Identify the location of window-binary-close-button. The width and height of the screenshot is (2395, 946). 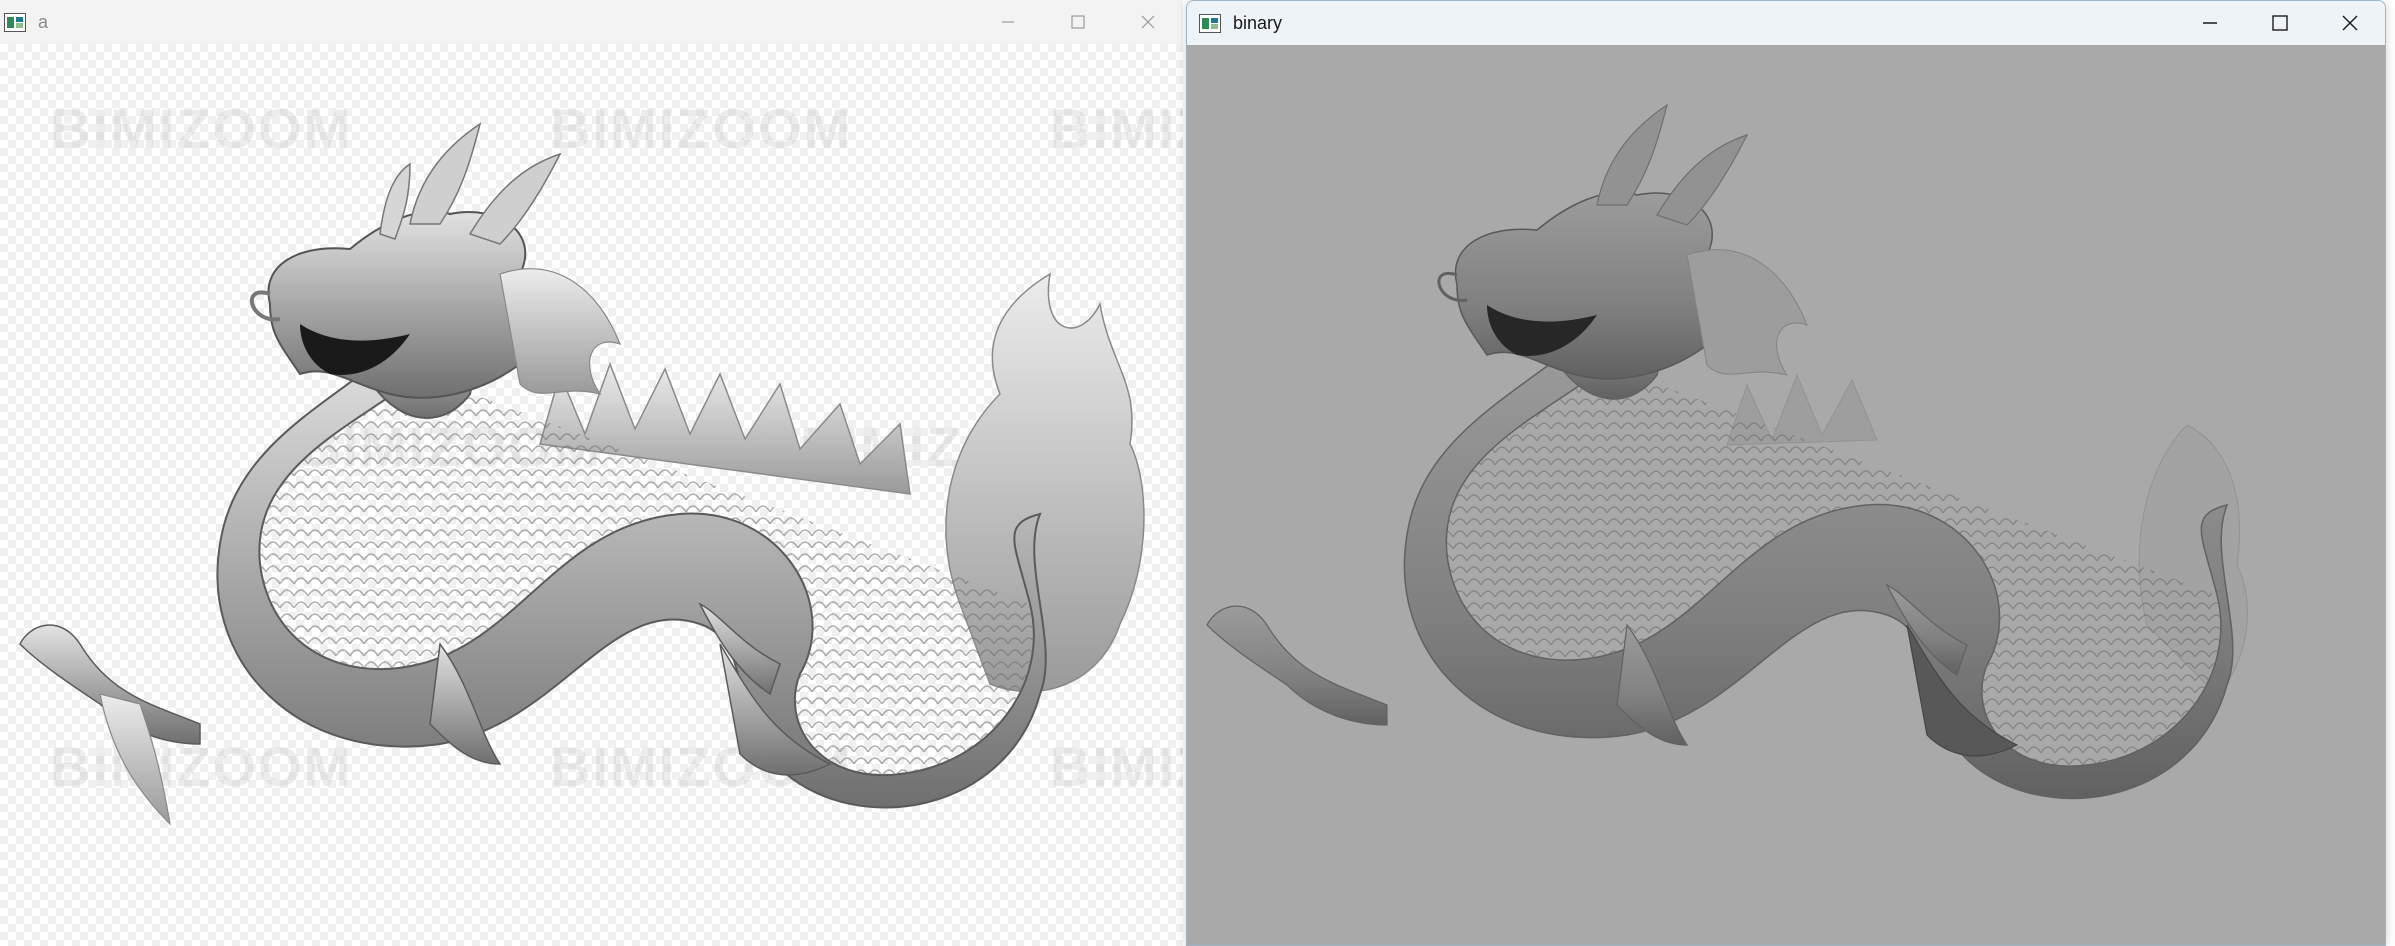
(2350, 23).